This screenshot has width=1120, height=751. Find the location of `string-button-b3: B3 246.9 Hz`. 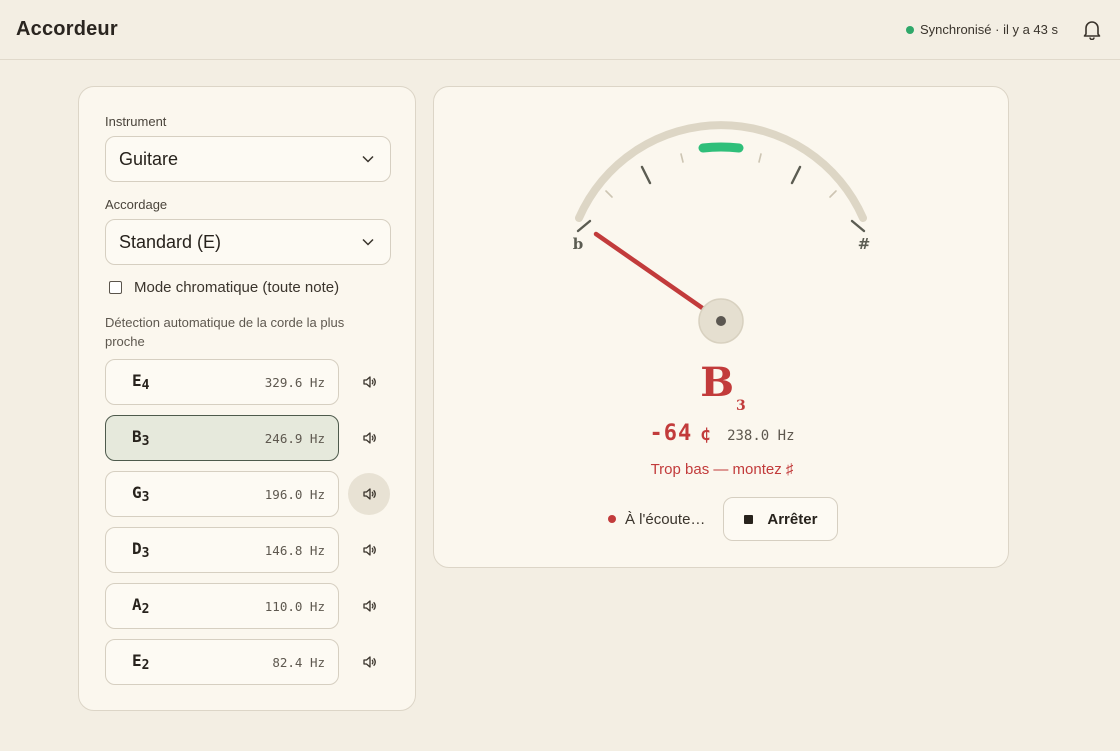

string-button-b3: B3 246.9 Hz is located at coordinates (222, 438).